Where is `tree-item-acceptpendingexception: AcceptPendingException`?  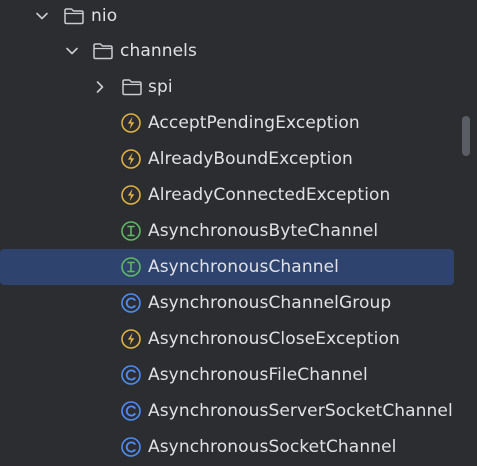 tree-item-acceptpendingexception: AcceptPendingException is located at coordinates (229, 123).